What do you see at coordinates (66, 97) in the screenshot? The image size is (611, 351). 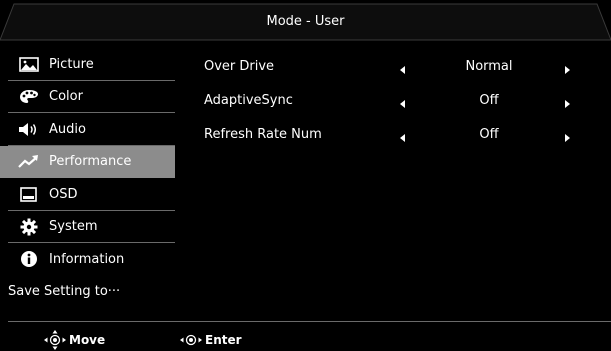 I see `sidebar-item-label: Color` at bounding box center [66, 97].